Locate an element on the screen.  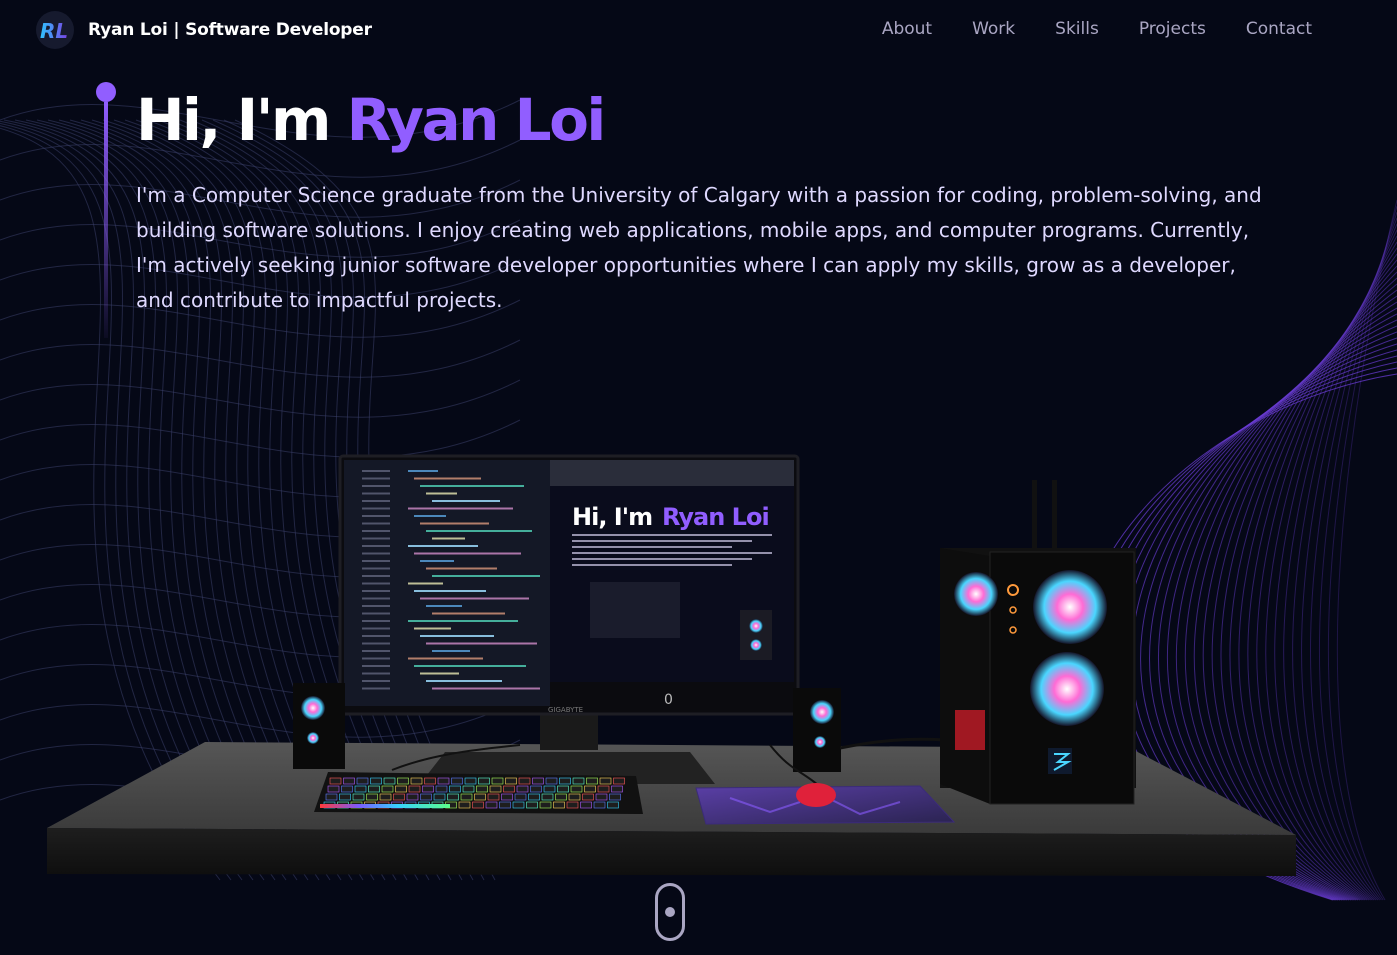
nav-link-about: About is located at coordinates (907, 29).